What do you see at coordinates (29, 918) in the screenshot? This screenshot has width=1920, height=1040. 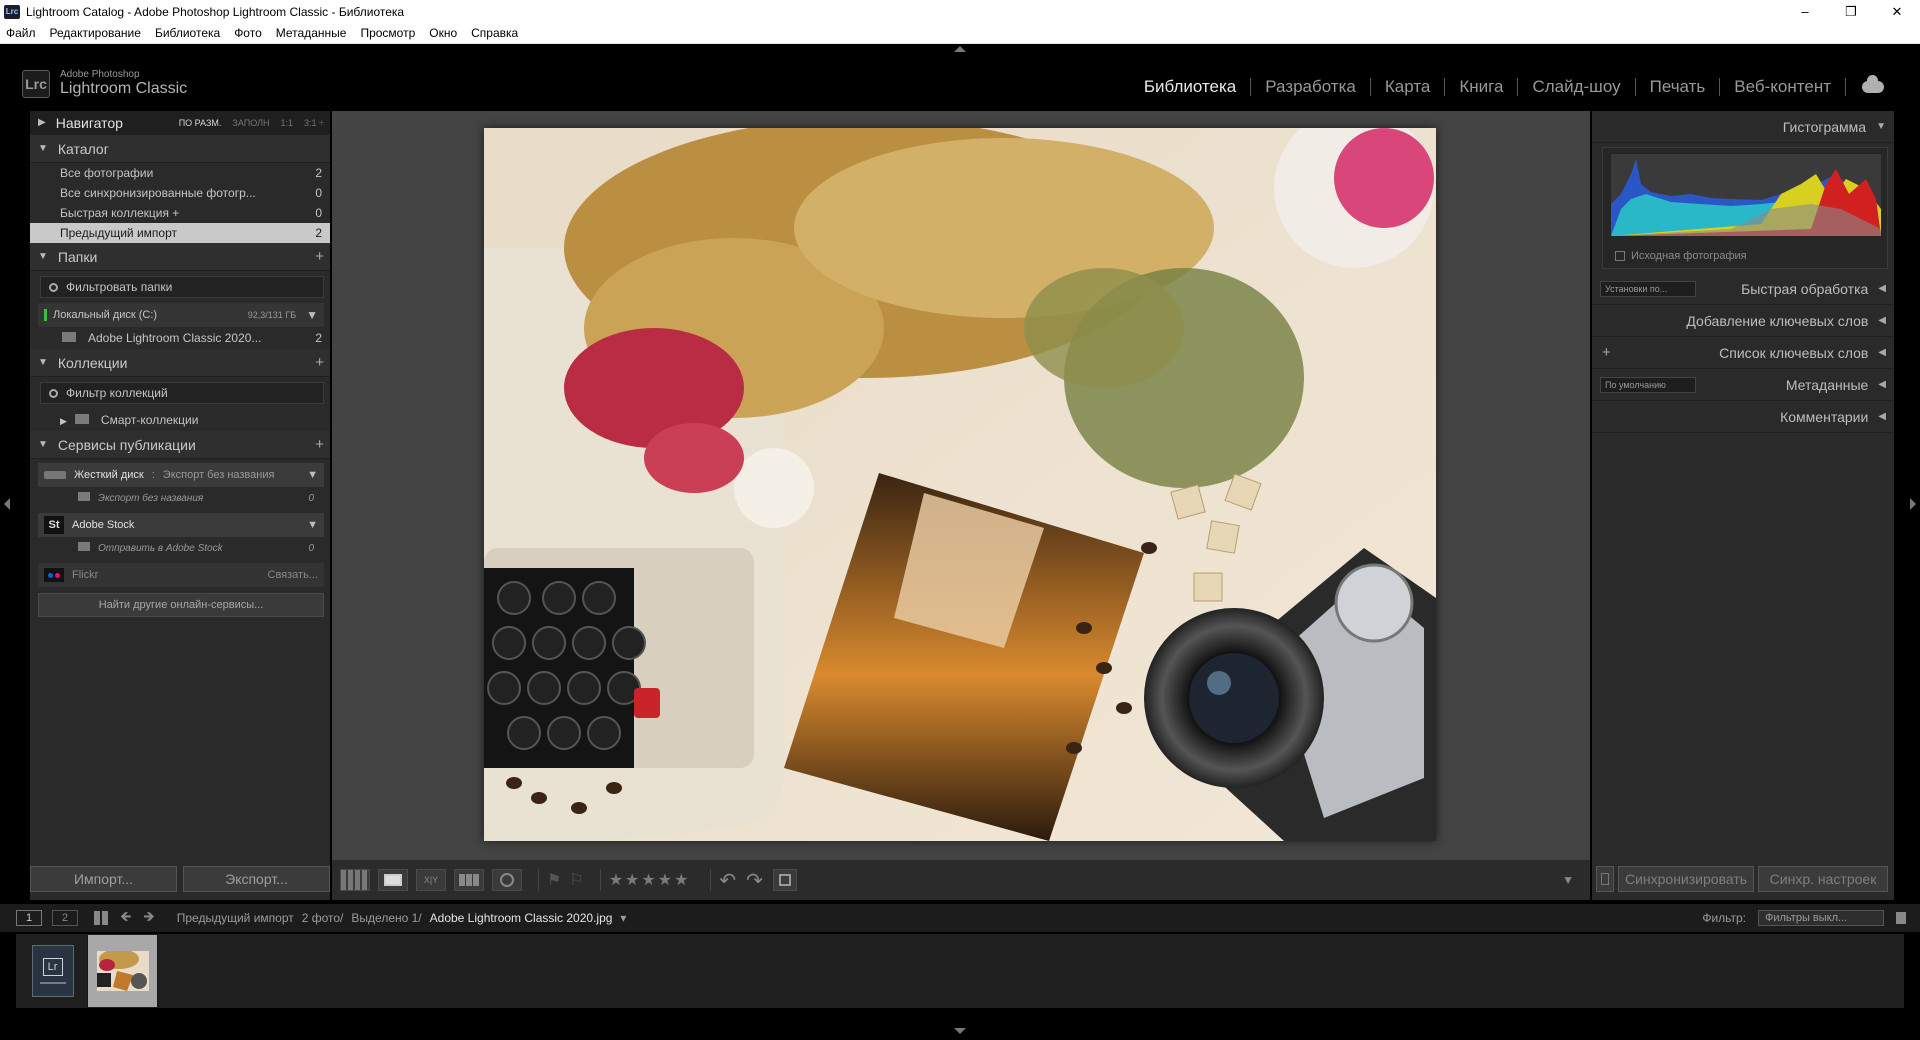 I see `primary-window-button: 1` at bounding box center [29, 918].